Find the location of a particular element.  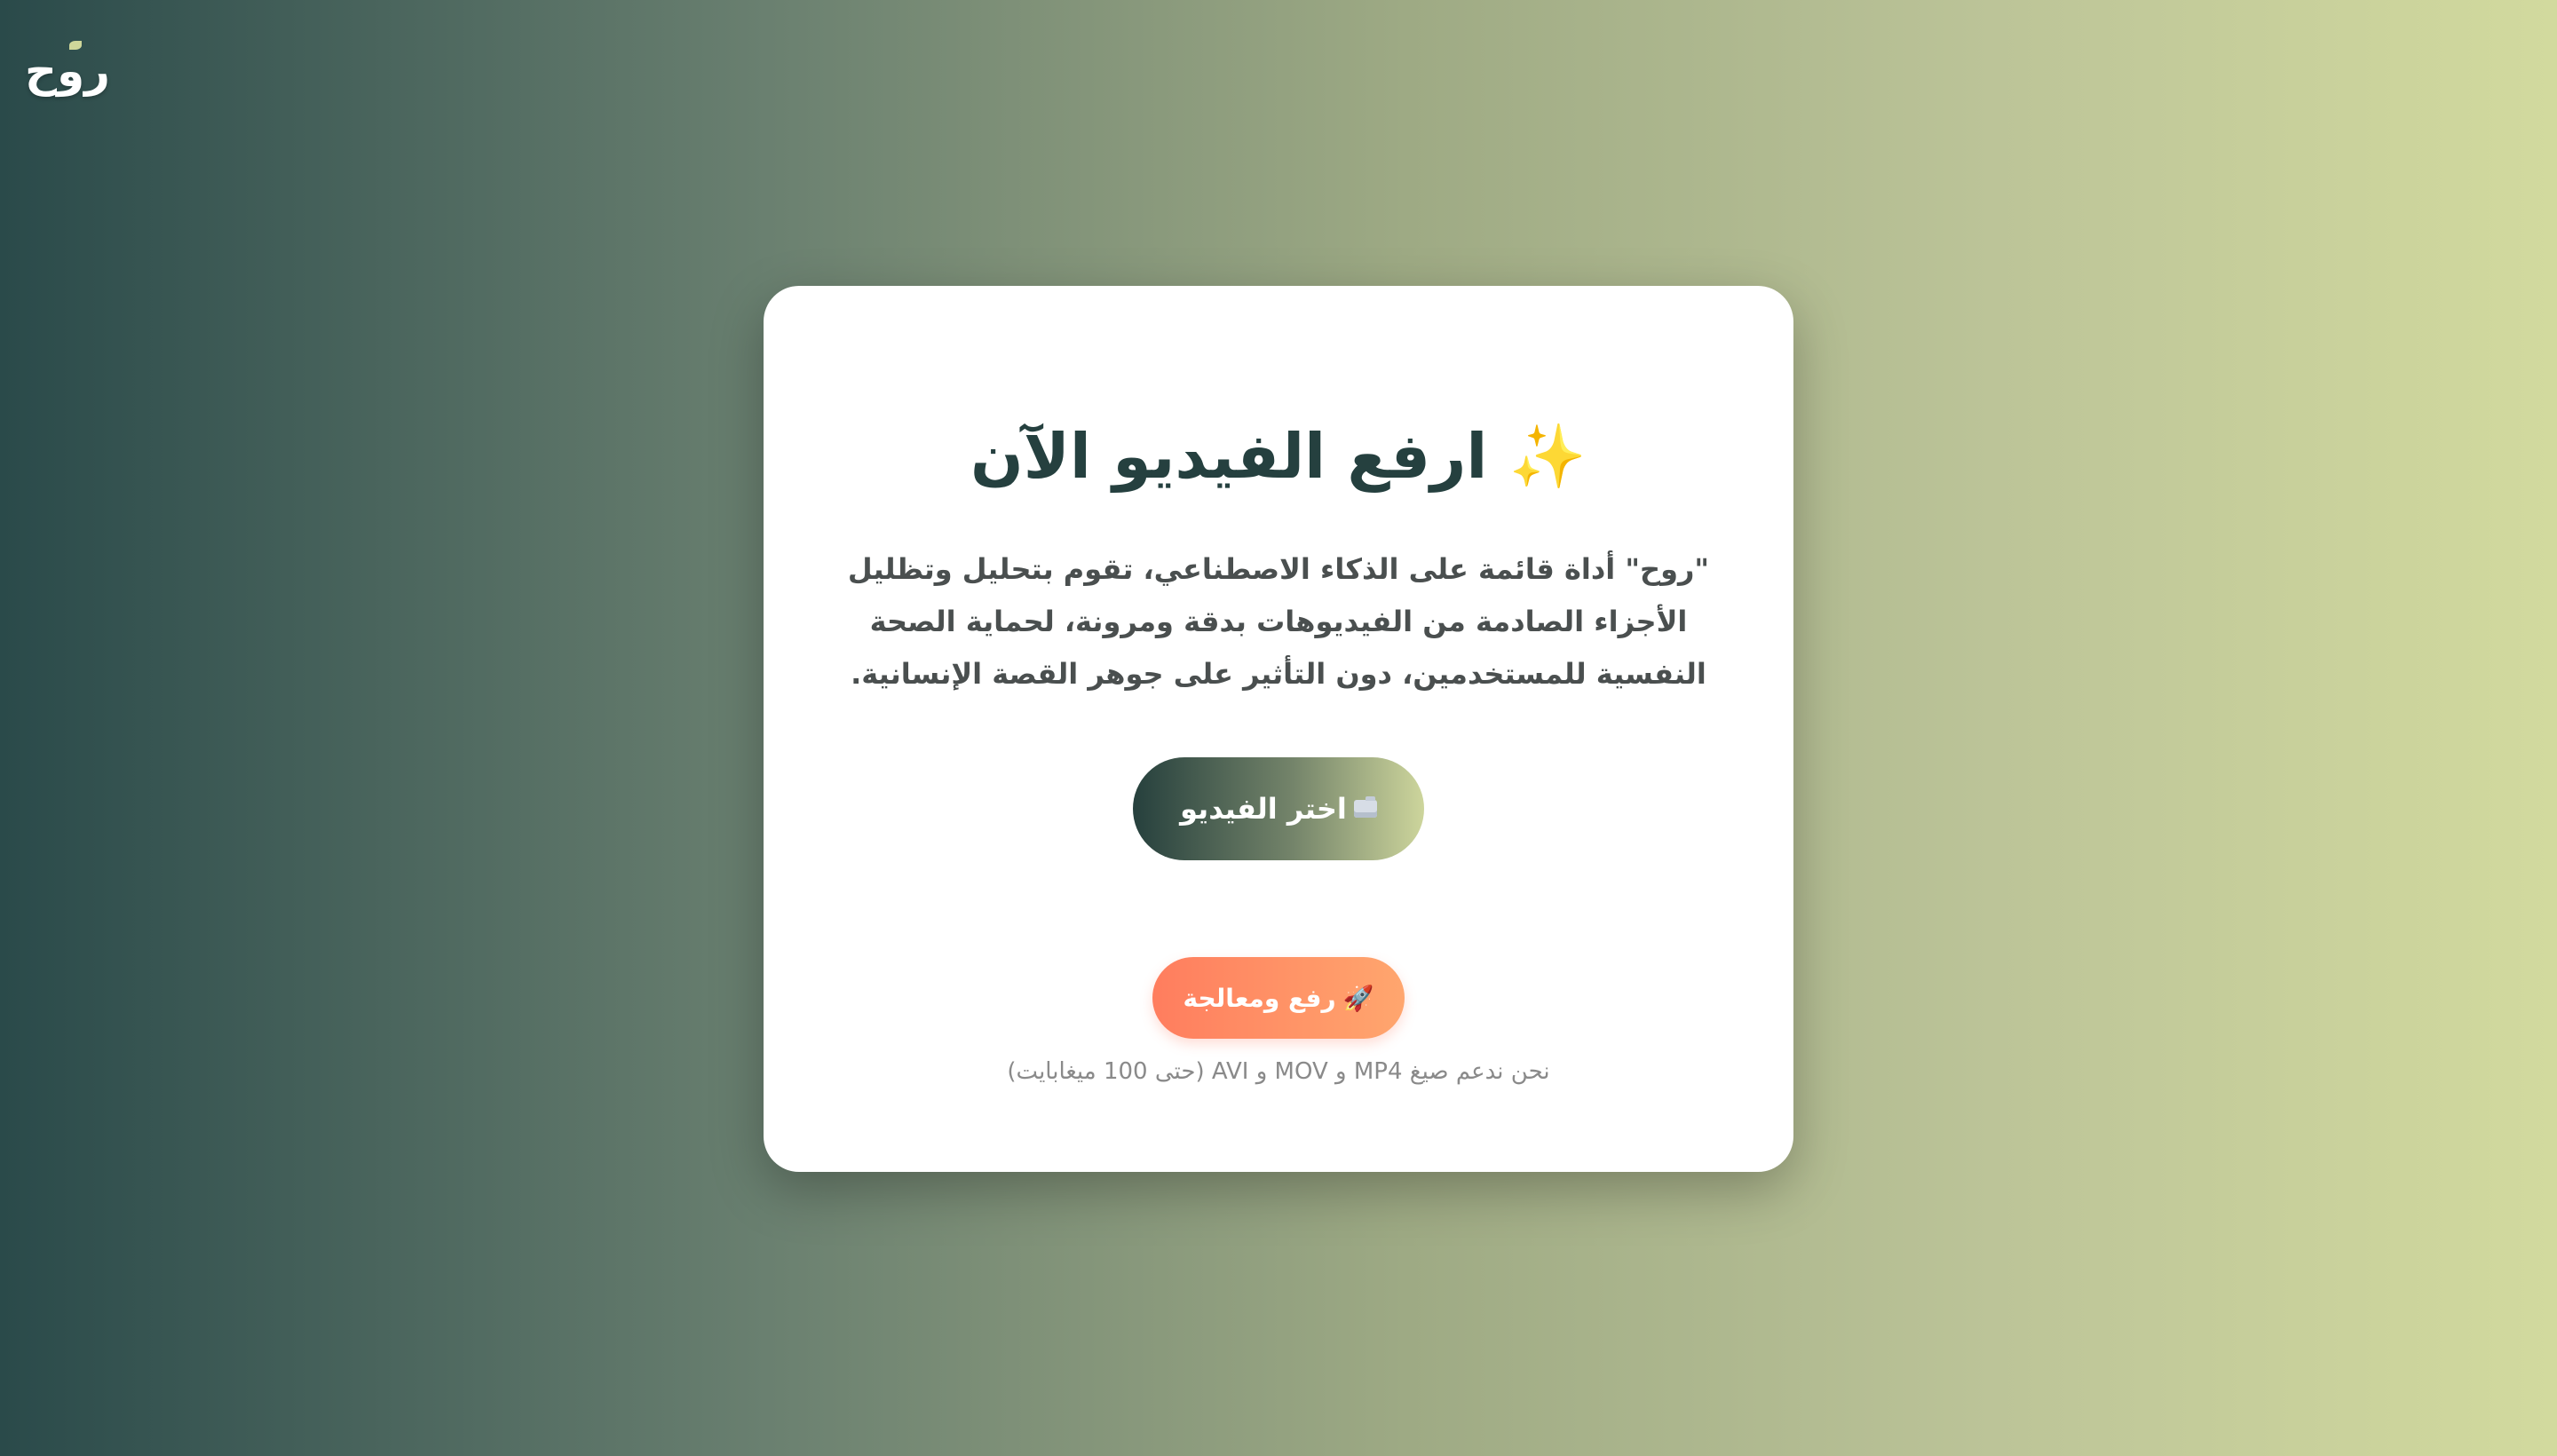

choose-video-button: اختر الفيديو is located at coordinates (1278, 808).